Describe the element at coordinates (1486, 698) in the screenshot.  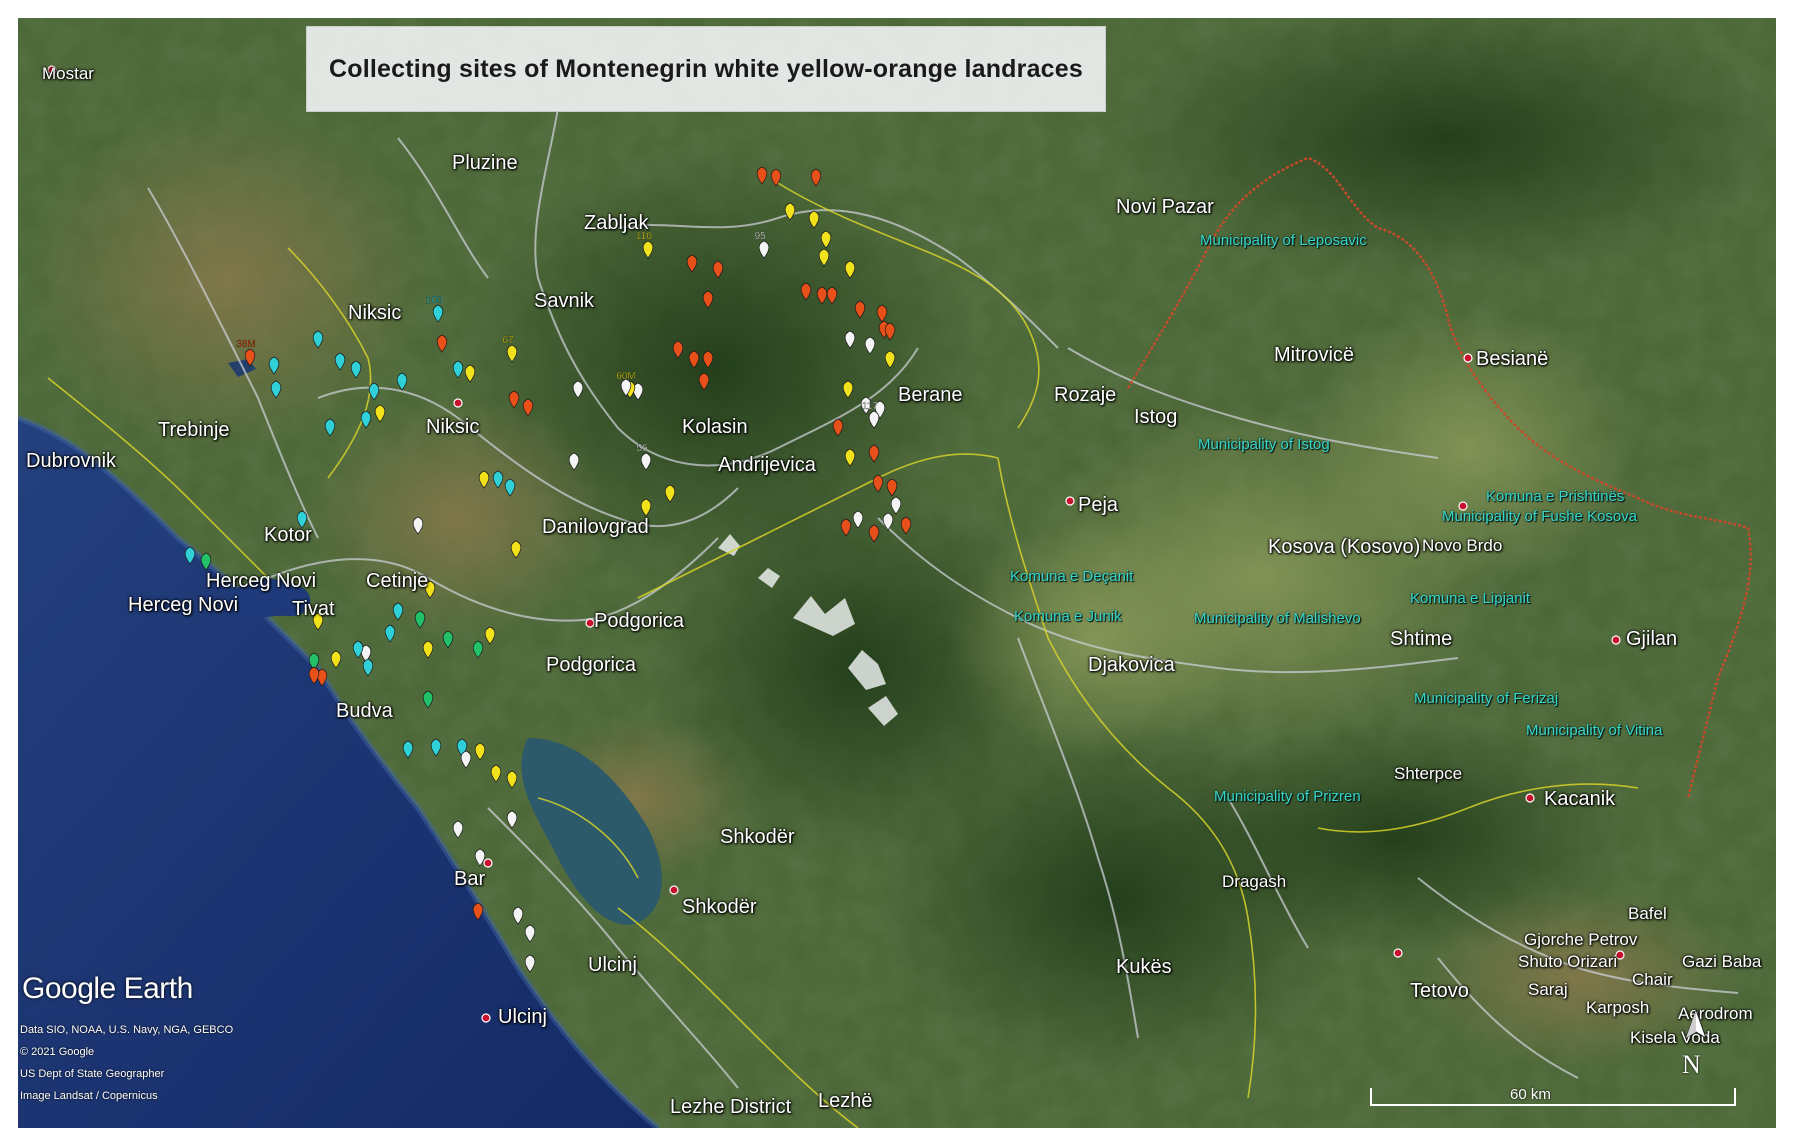
I see `muni-label-ferizaj: Municipality of Ferizaj` at that location.